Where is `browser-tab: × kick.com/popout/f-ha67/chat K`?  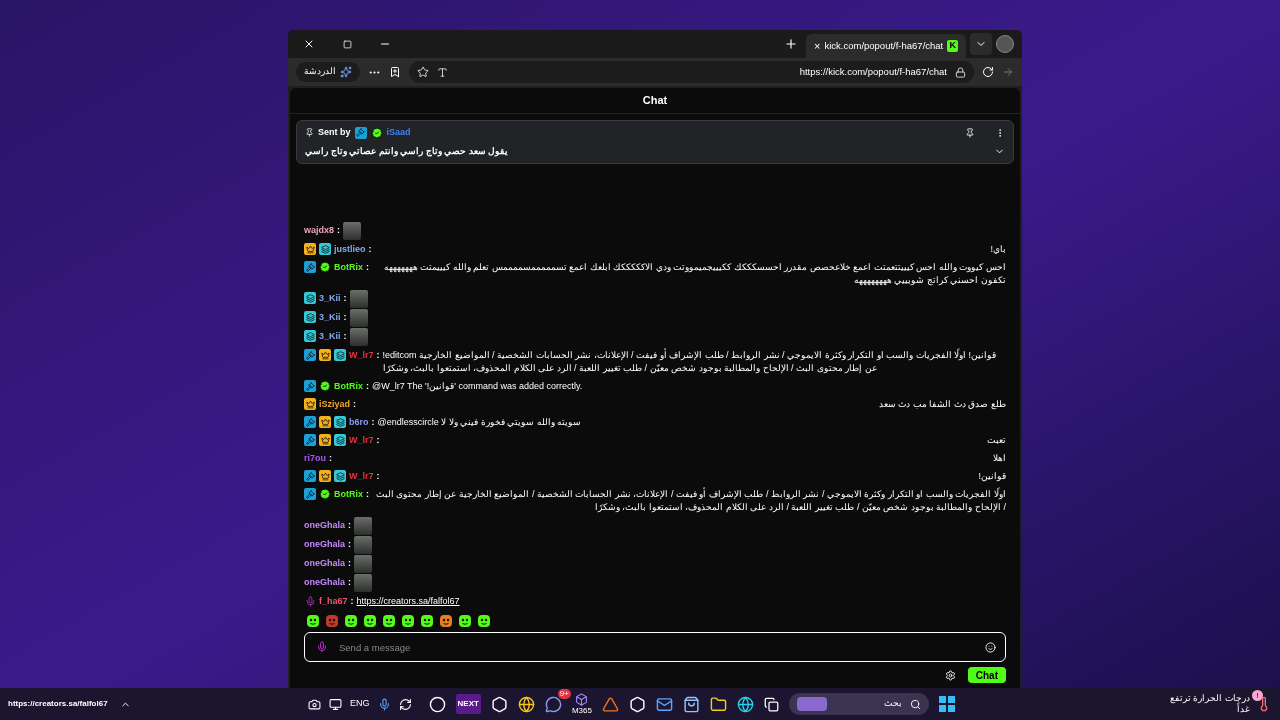 browser-tab: × kick.com/popout/f-ha67/chat K is located at coordinates (886, 46).